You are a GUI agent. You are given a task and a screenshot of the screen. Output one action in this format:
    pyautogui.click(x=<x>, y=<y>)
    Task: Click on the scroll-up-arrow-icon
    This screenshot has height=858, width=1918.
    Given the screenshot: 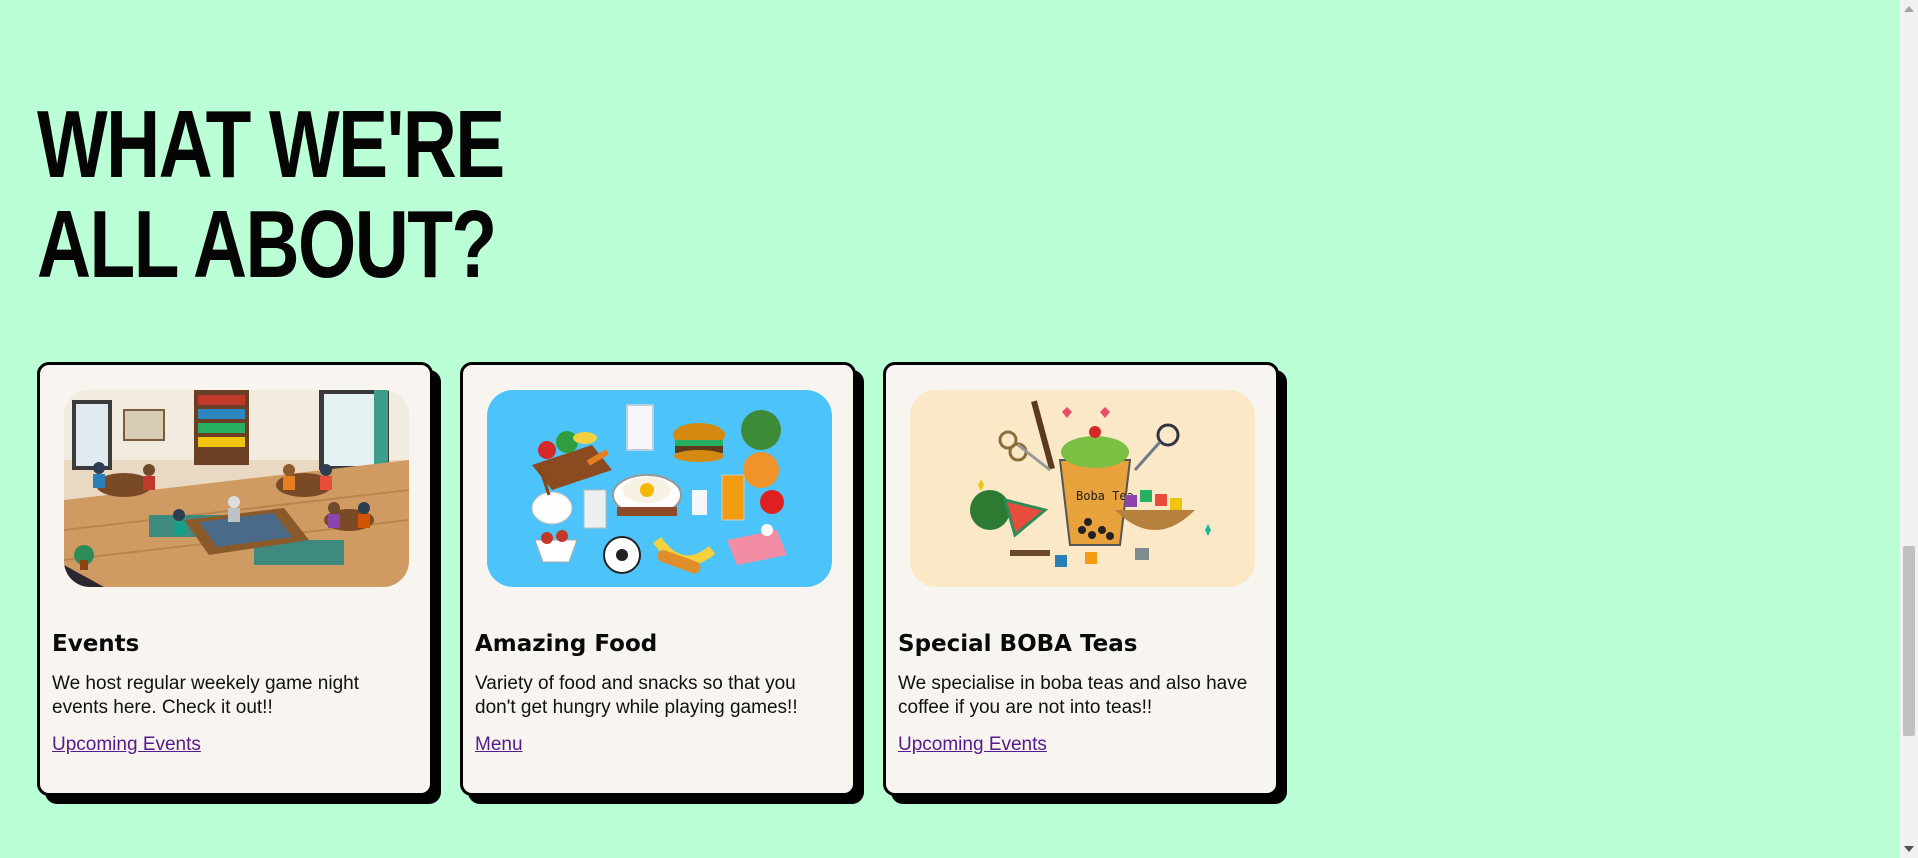 What is the action you would take?
    pyautogui.click(x=1909, y=9)
    